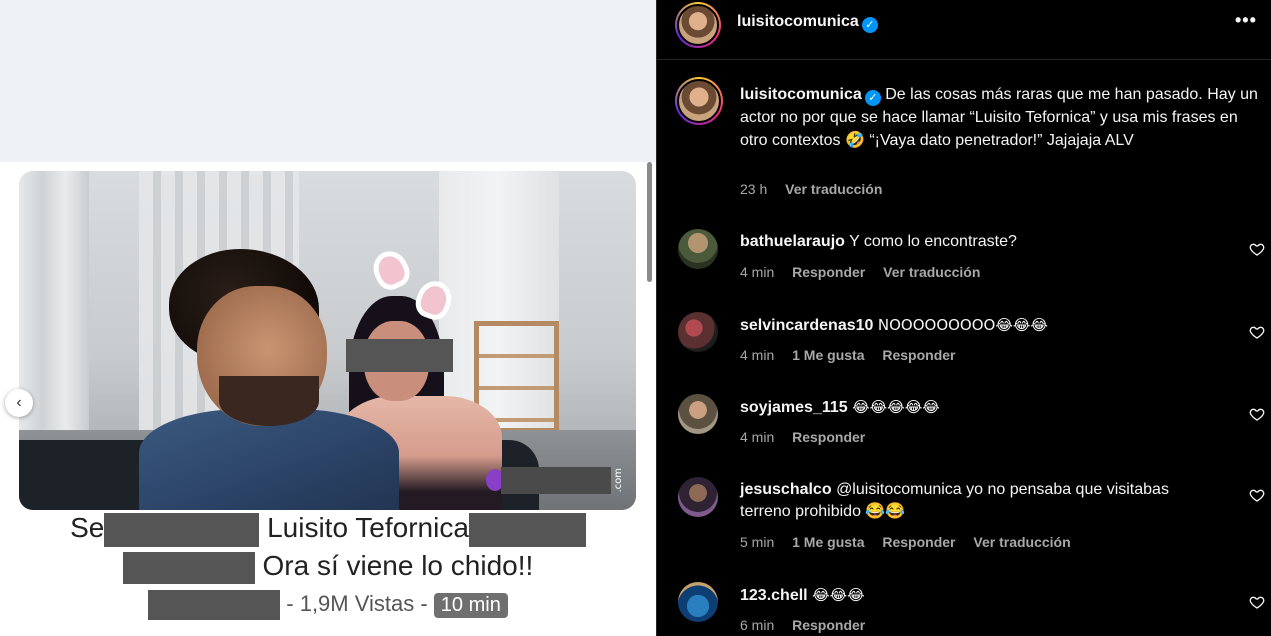  I want to click on prev-slide-button: ‹, so click(19, 403).